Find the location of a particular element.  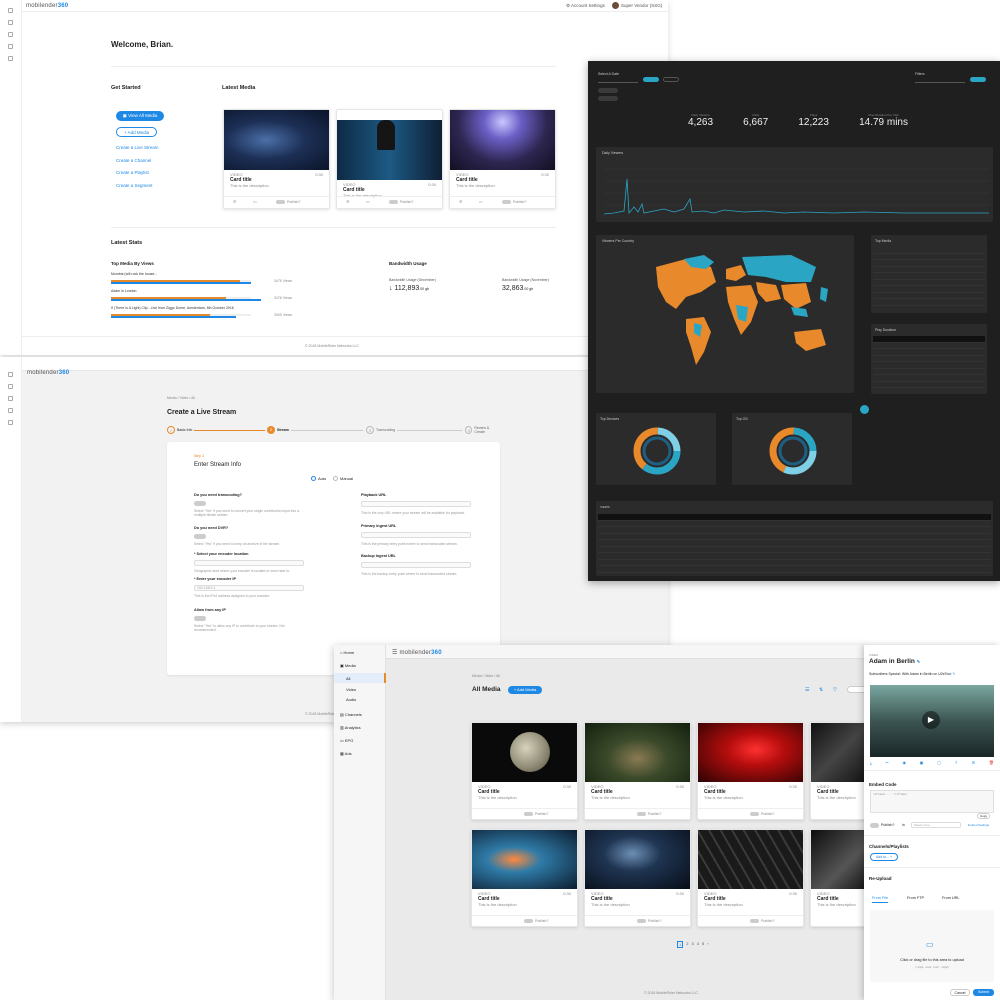

page-3: 3 is located at coordinates (692, 944).